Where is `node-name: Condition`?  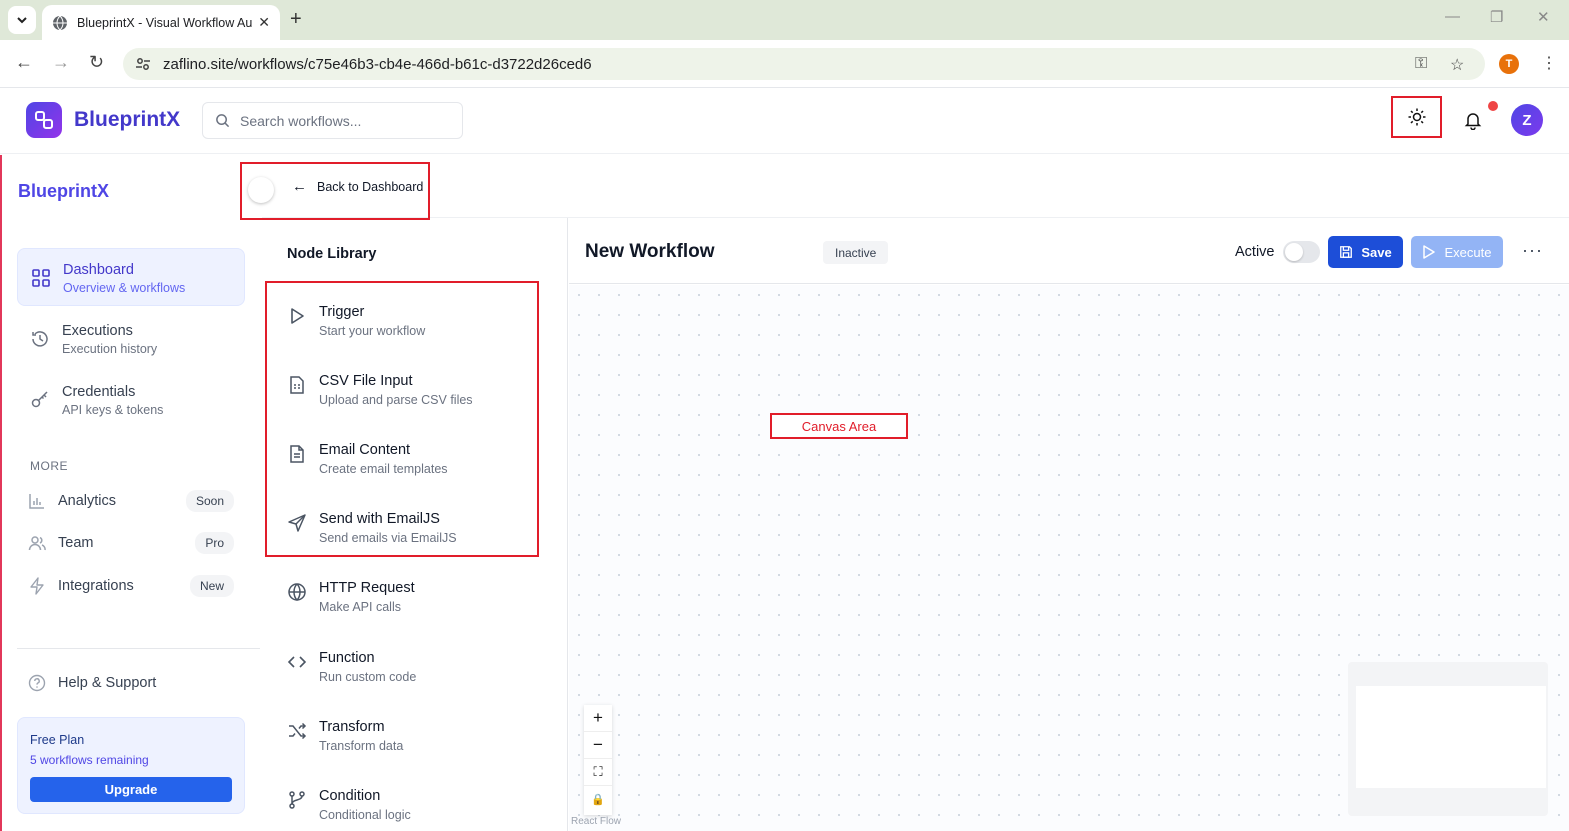 node-name: Condition is located at coordinates (350, 796).